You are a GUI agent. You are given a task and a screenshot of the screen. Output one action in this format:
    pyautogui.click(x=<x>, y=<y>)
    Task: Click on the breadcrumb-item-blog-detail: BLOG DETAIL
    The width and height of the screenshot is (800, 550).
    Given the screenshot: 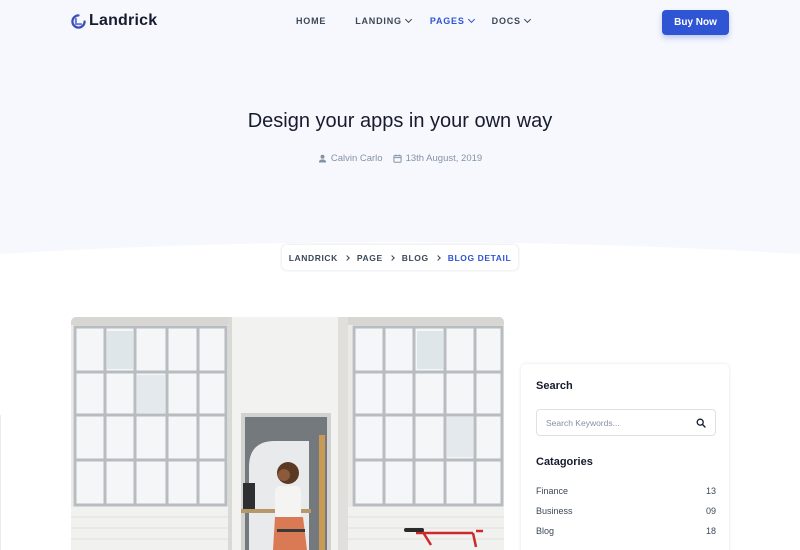 What is the action you would take?
    pyautogui.click(x=479, y=257)
    